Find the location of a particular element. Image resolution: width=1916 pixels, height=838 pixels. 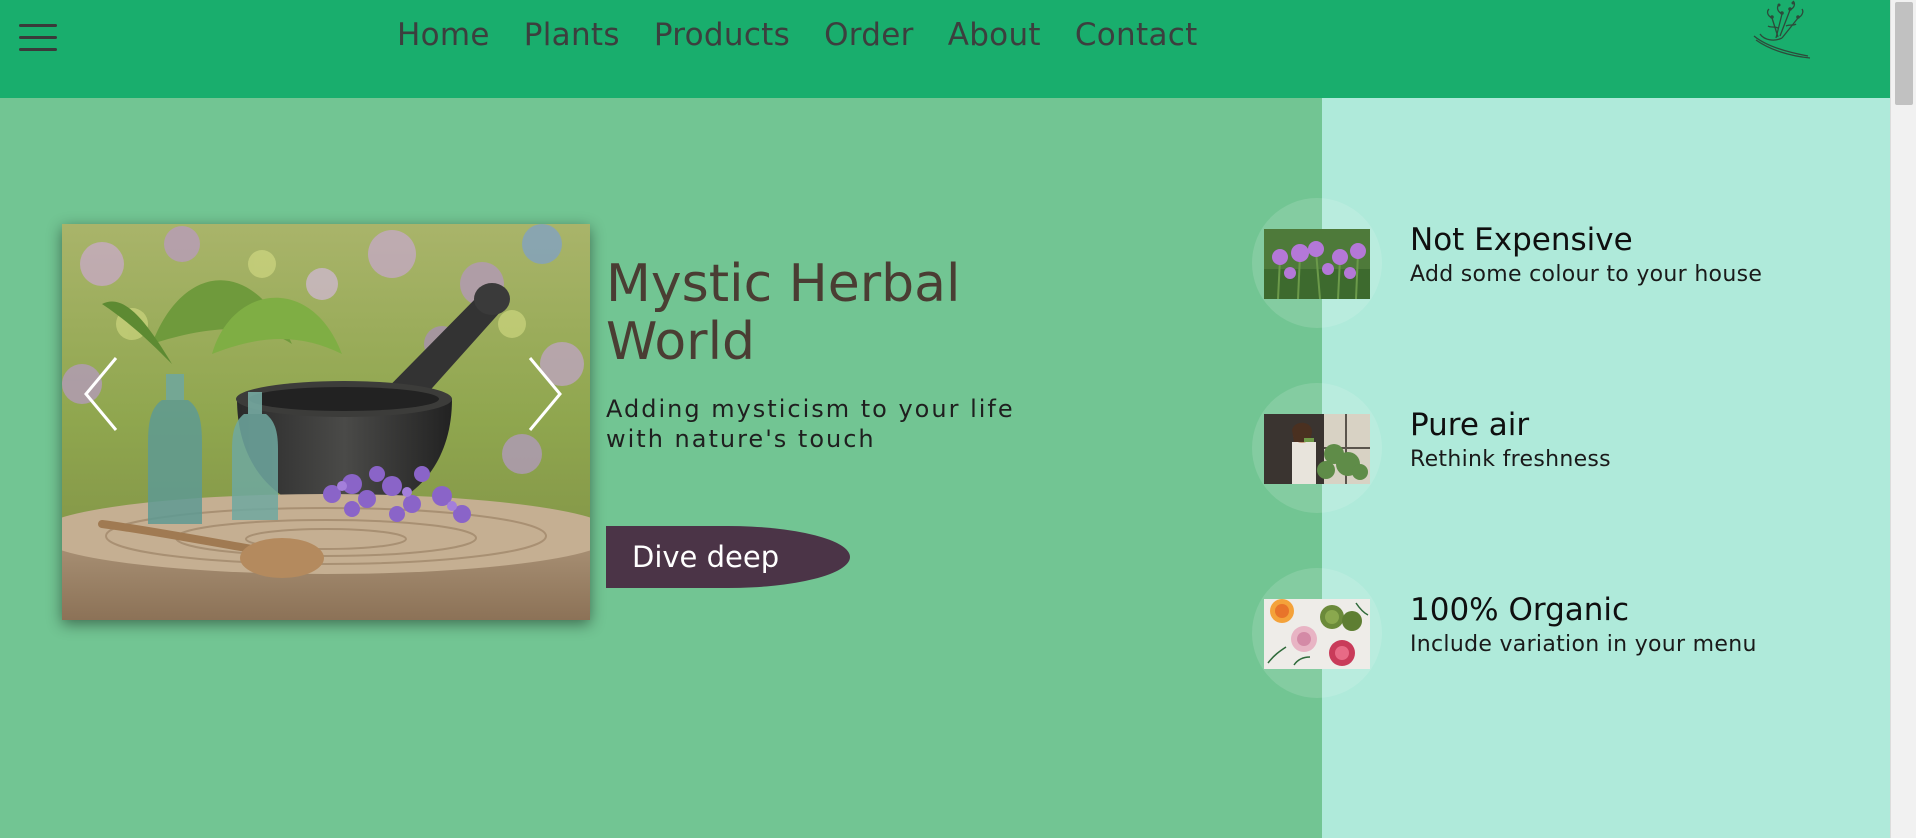

feature-title: Not Expensive is located at coordinates (1521, 240).